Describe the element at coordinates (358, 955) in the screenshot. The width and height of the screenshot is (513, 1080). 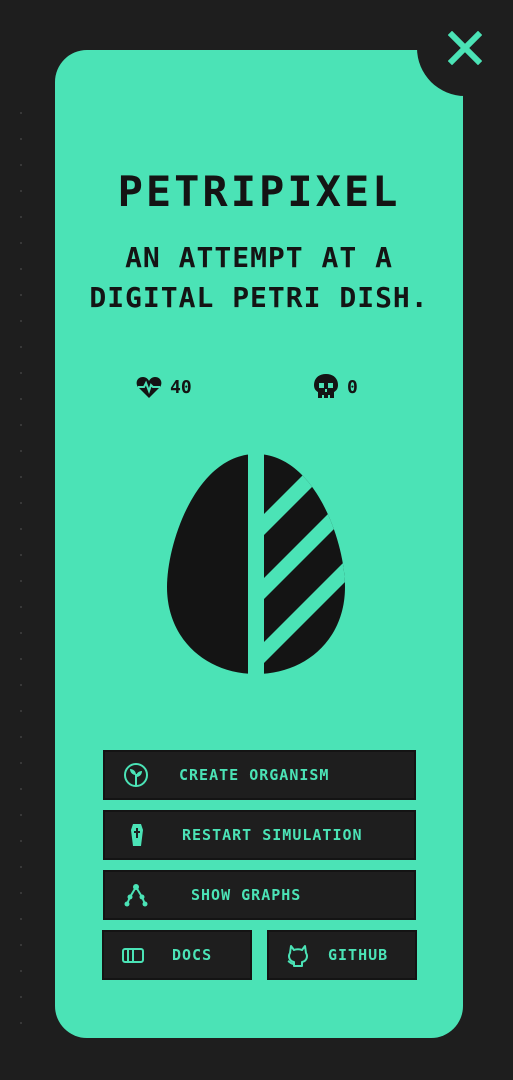
I see `github-label: GITHUB` at that location.